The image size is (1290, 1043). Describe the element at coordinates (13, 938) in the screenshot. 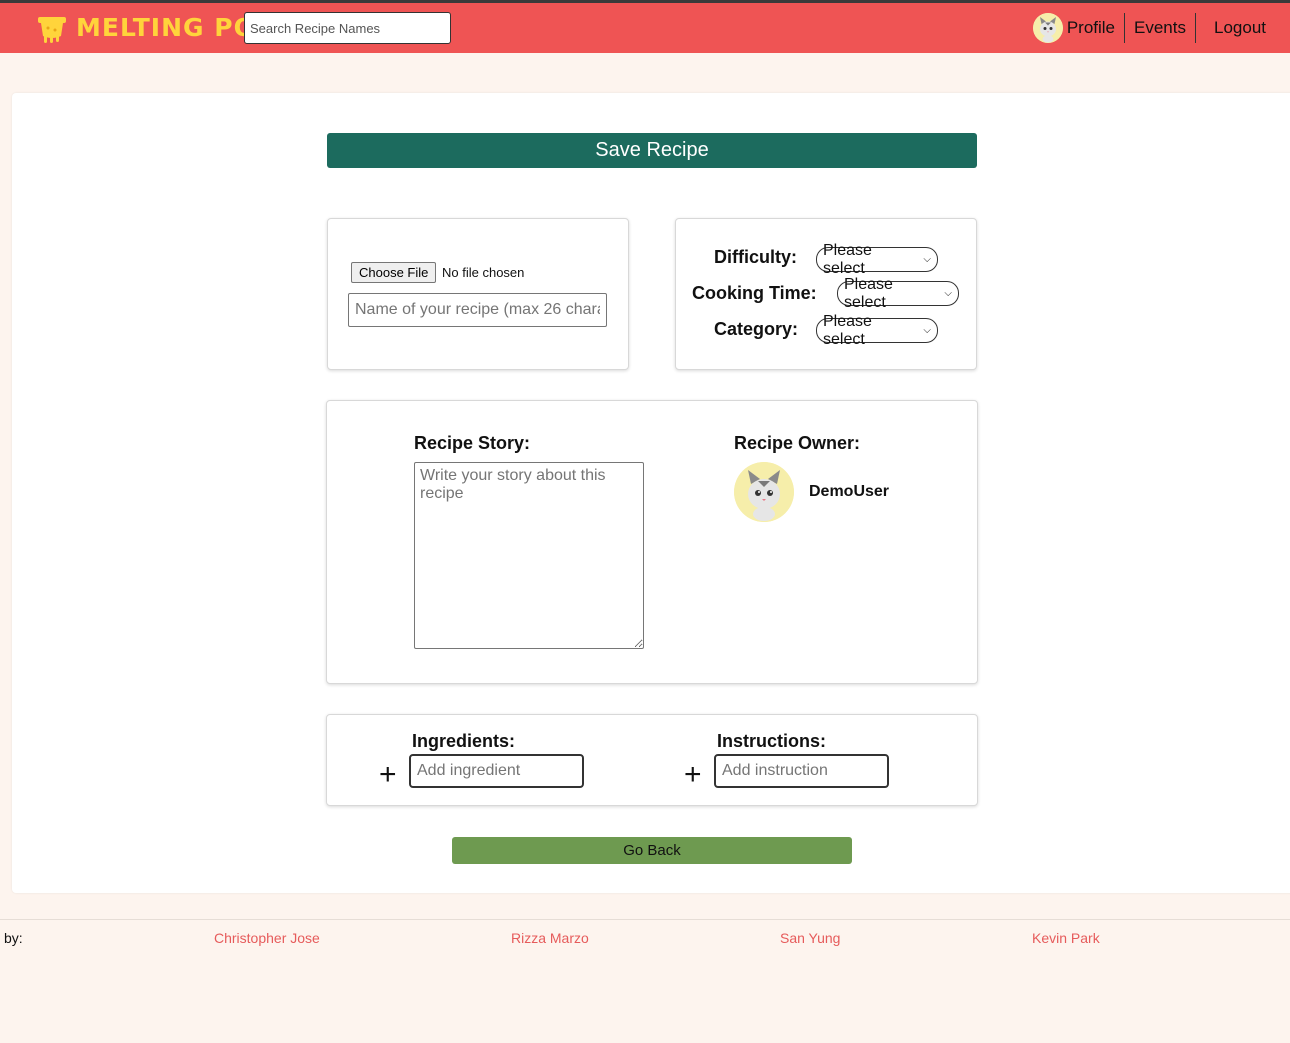

I see `footer-by-label: by:` at that location.